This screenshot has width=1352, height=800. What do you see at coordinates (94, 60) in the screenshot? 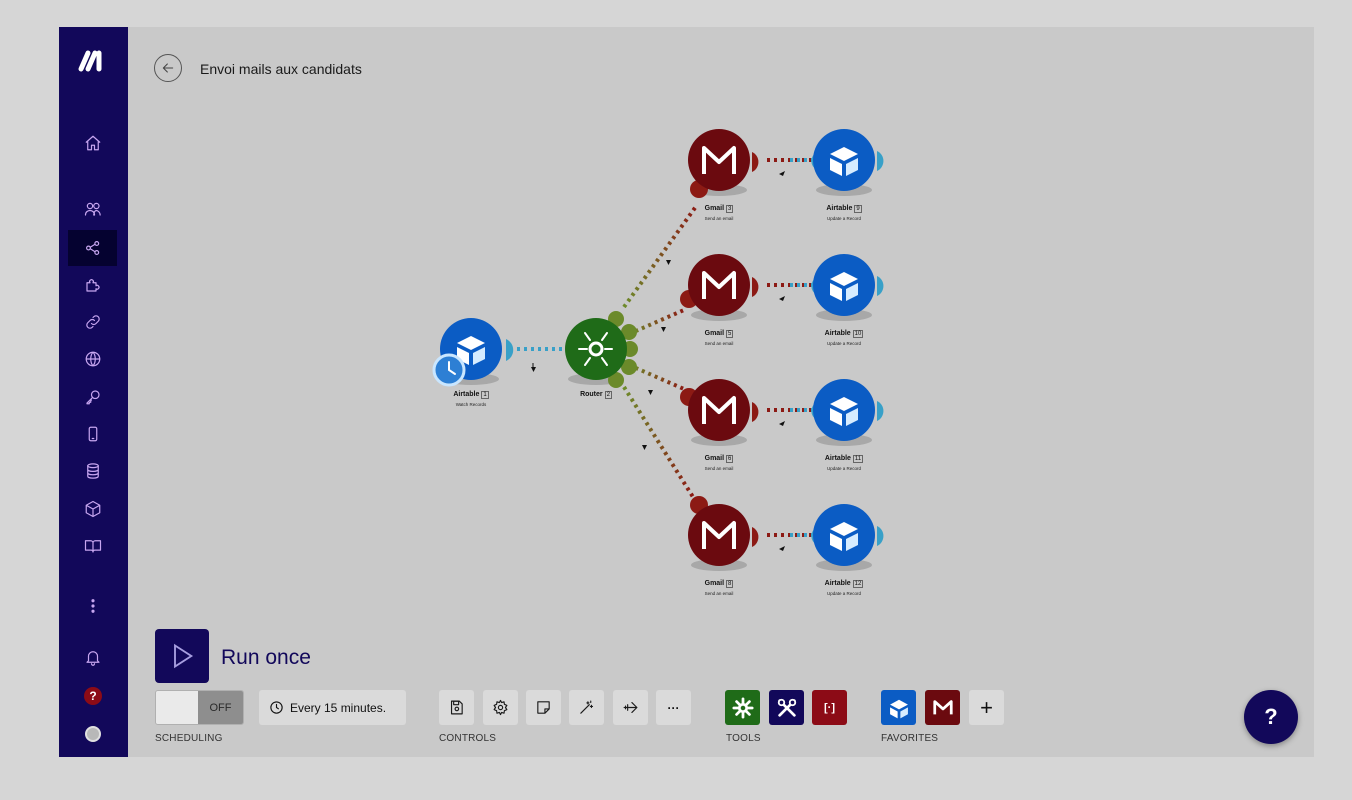
I see `make-logo` at bounding box center [94, 60].